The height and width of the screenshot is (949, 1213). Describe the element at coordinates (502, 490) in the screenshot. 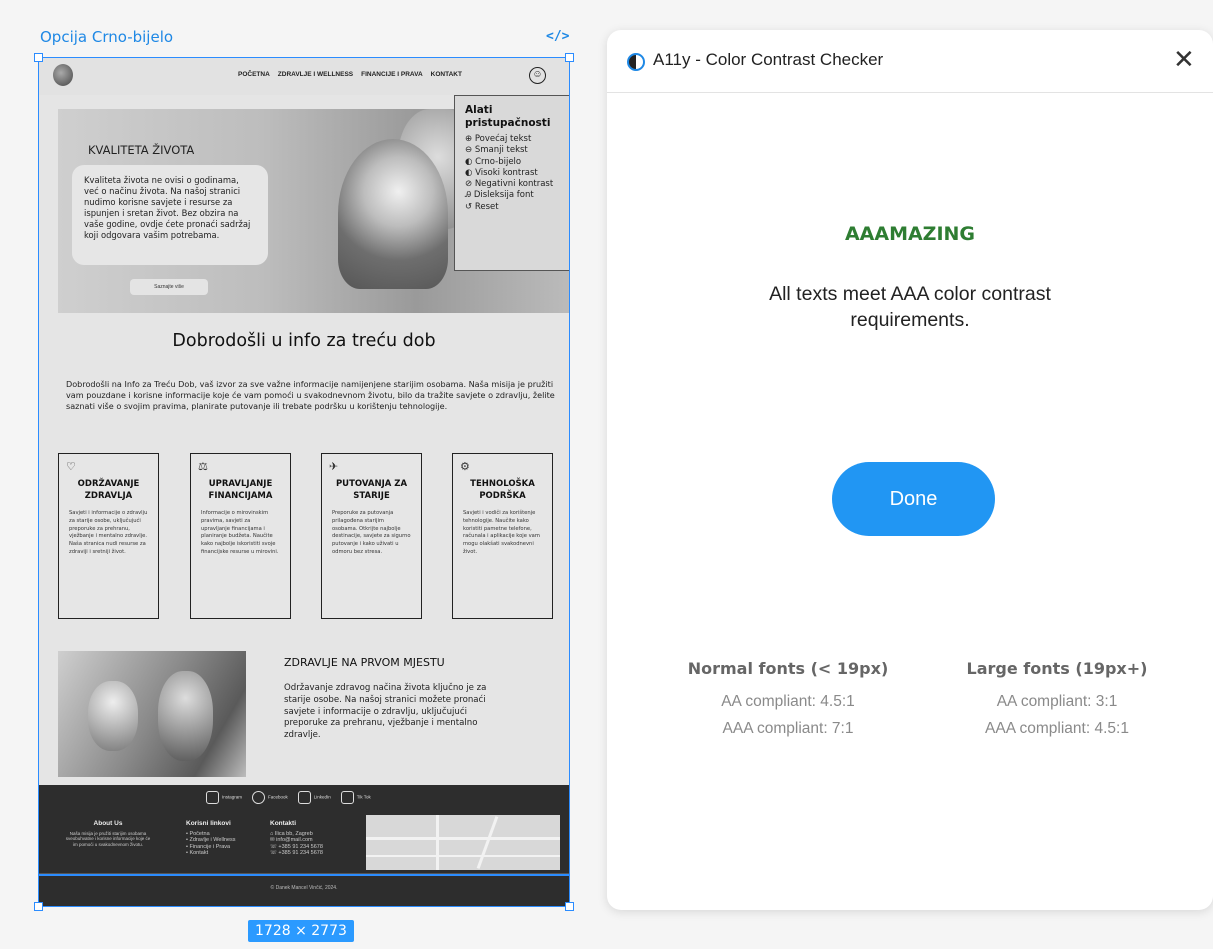

I see `card-title: TEHNOLOŠKA PODRŠKA` at that location.